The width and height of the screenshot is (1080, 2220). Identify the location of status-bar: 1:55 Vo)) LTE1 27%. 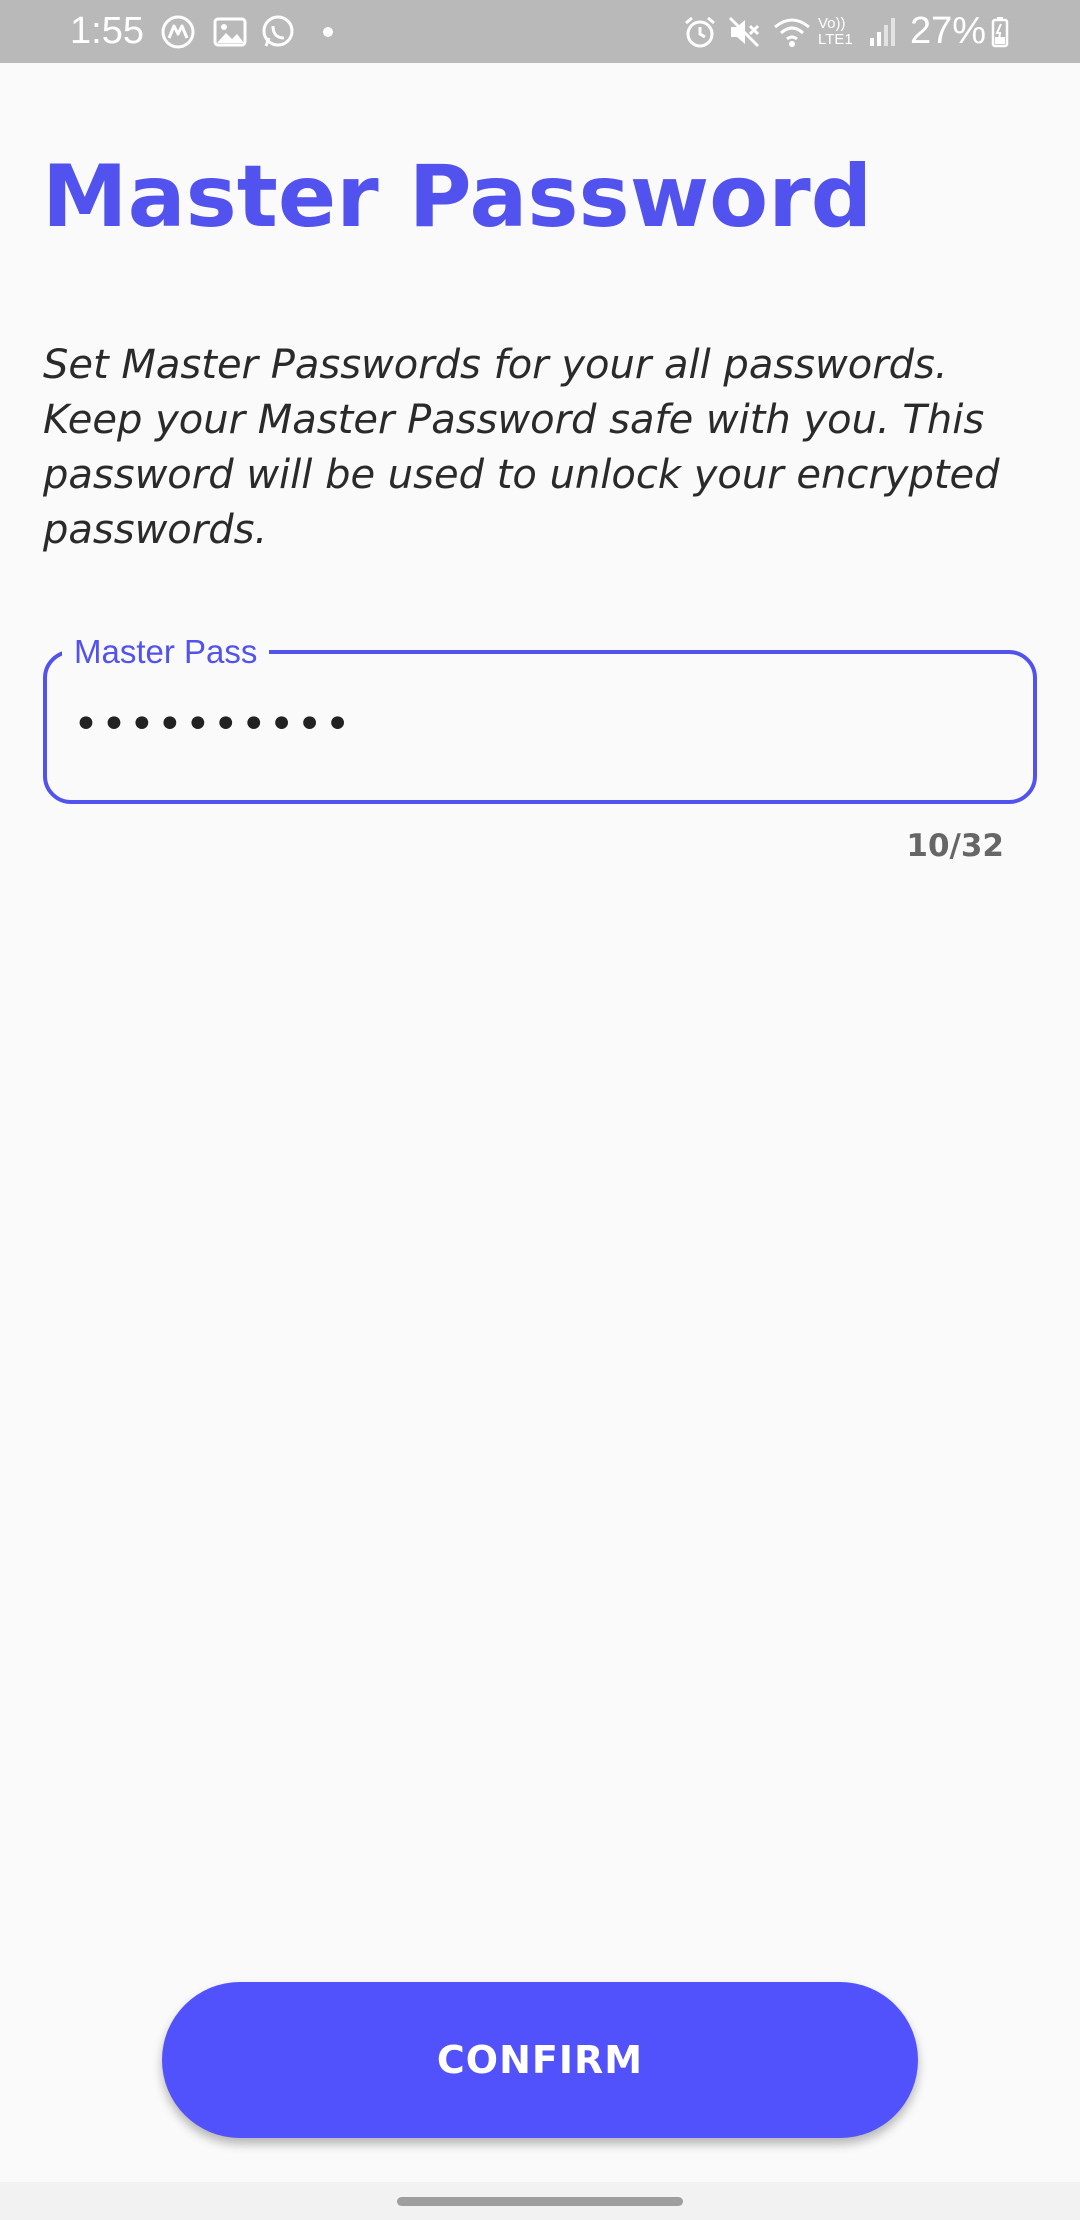
(540, 31).